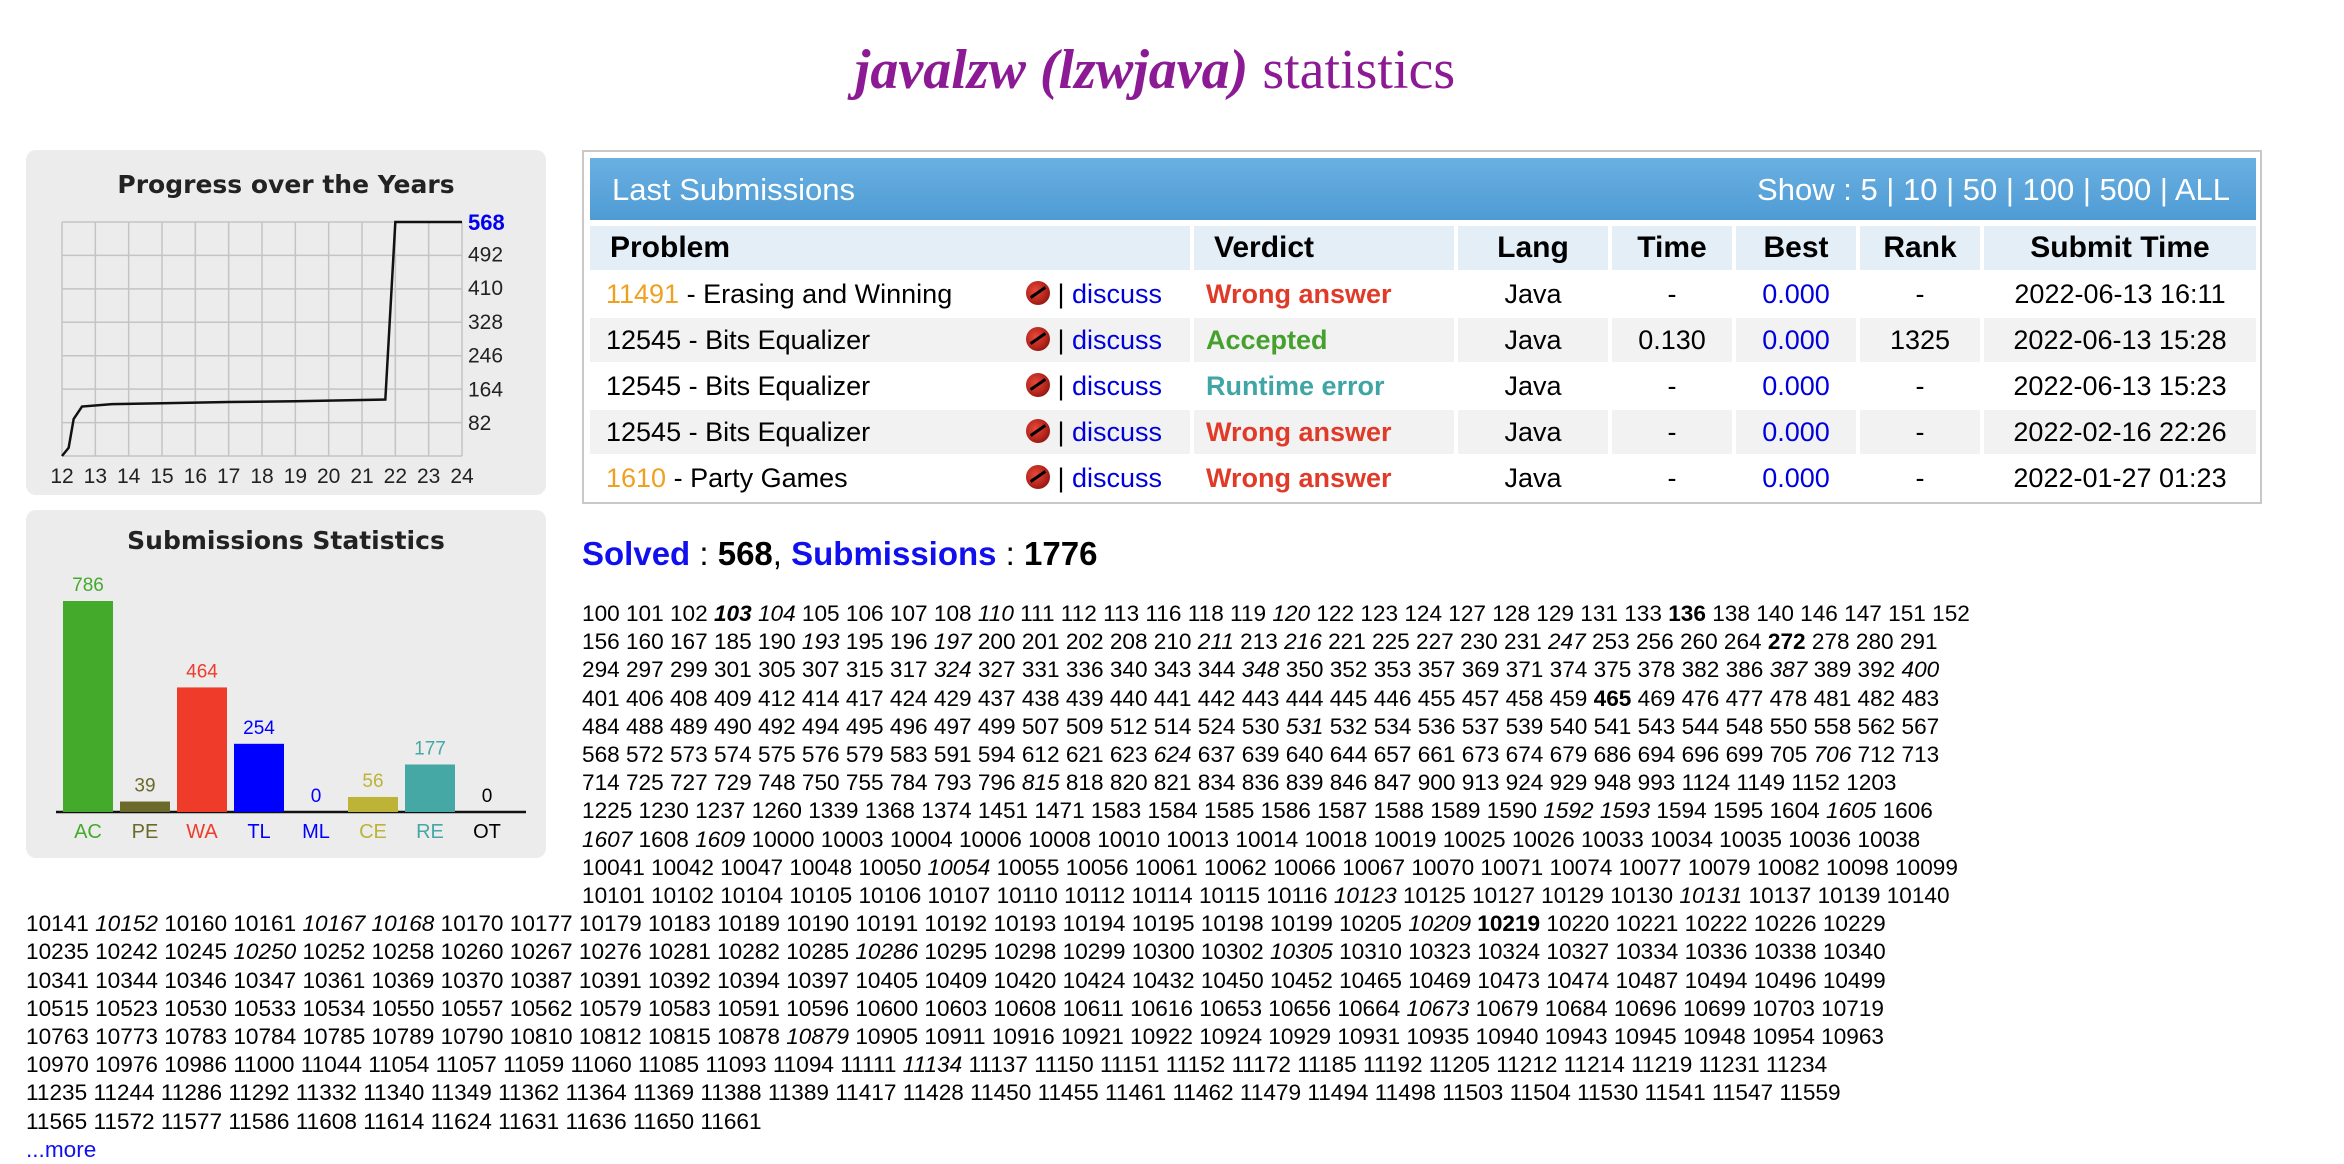 The height and width of the screenshot is (1164, 2344). I want to click on solved-problem-link: 639, so click(1261, 754).